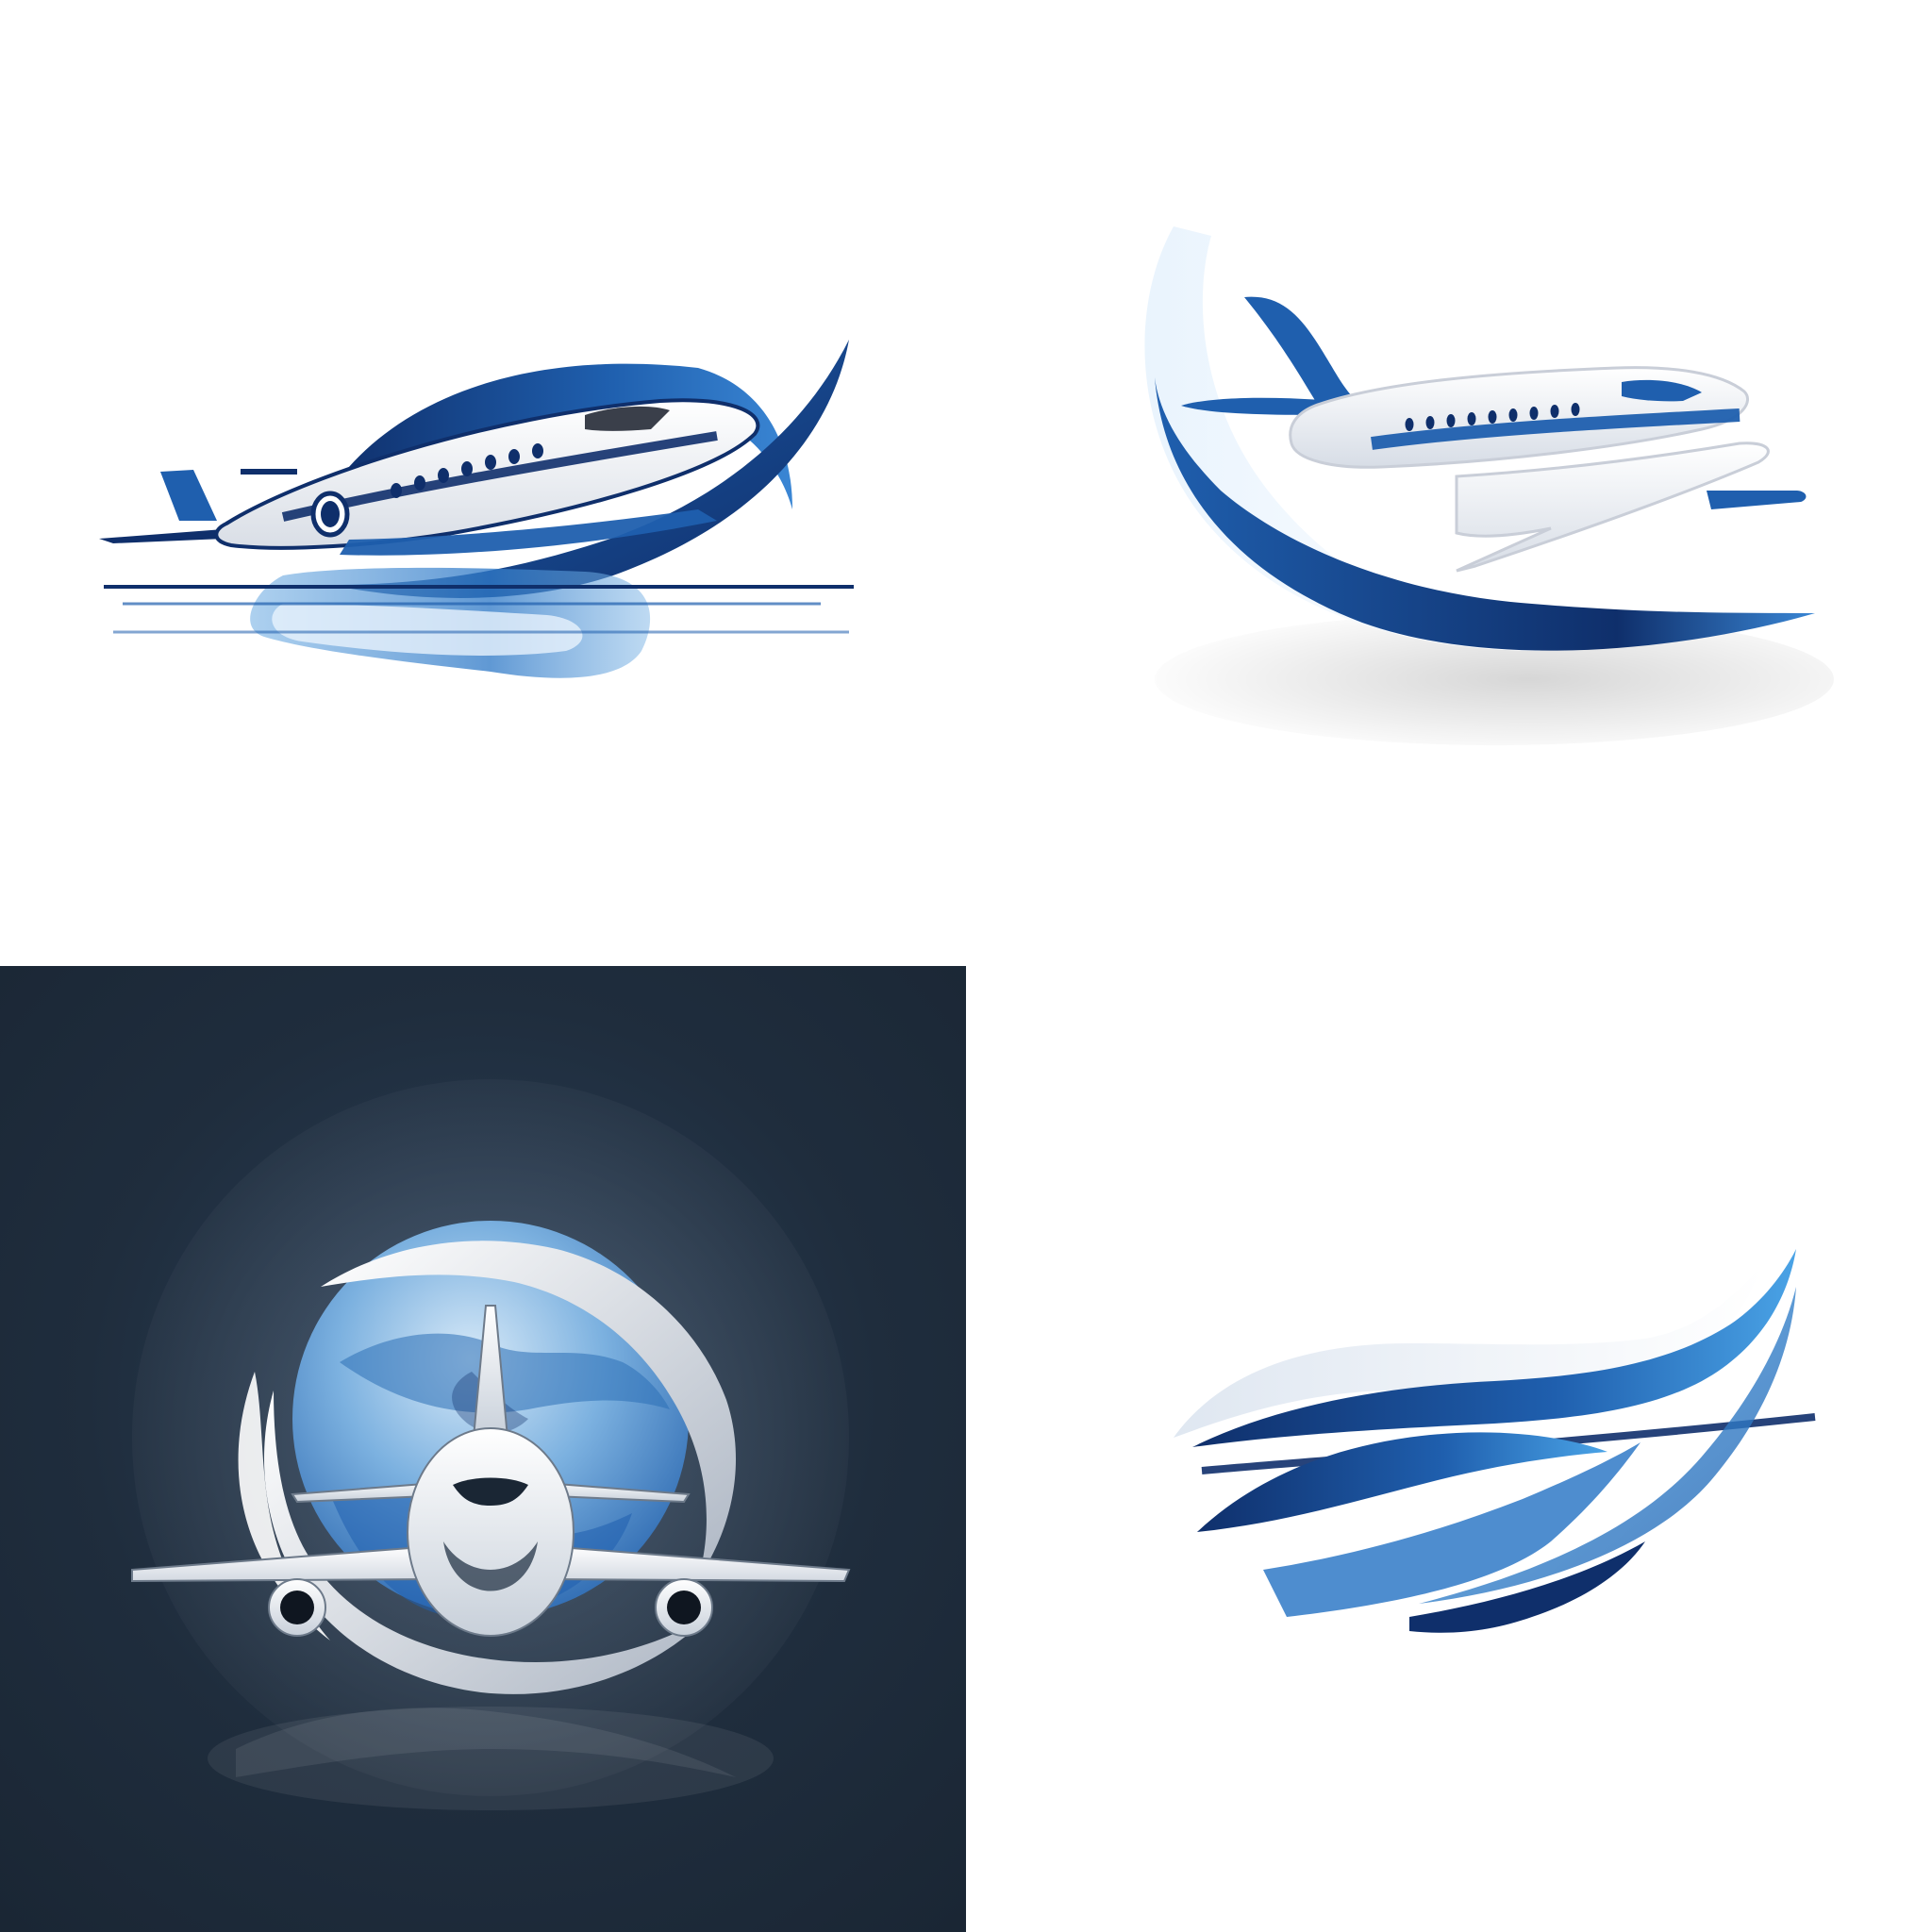 The image size is (1932, 1932). Describe the element at coordinates (477, 509) in the screenshot. I see `airplane-swoosh-illustration` at that location.